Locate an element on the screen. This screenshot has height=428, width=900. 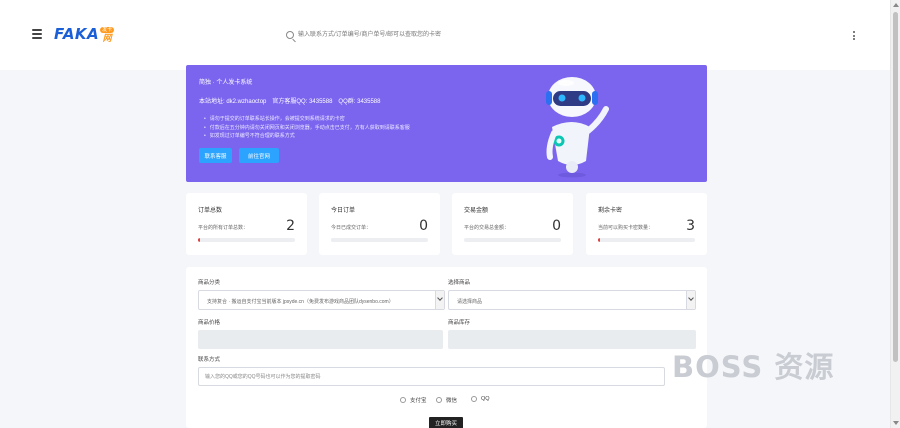
qq-label: 官方客服QQ: is located at coordinates (290, 102).